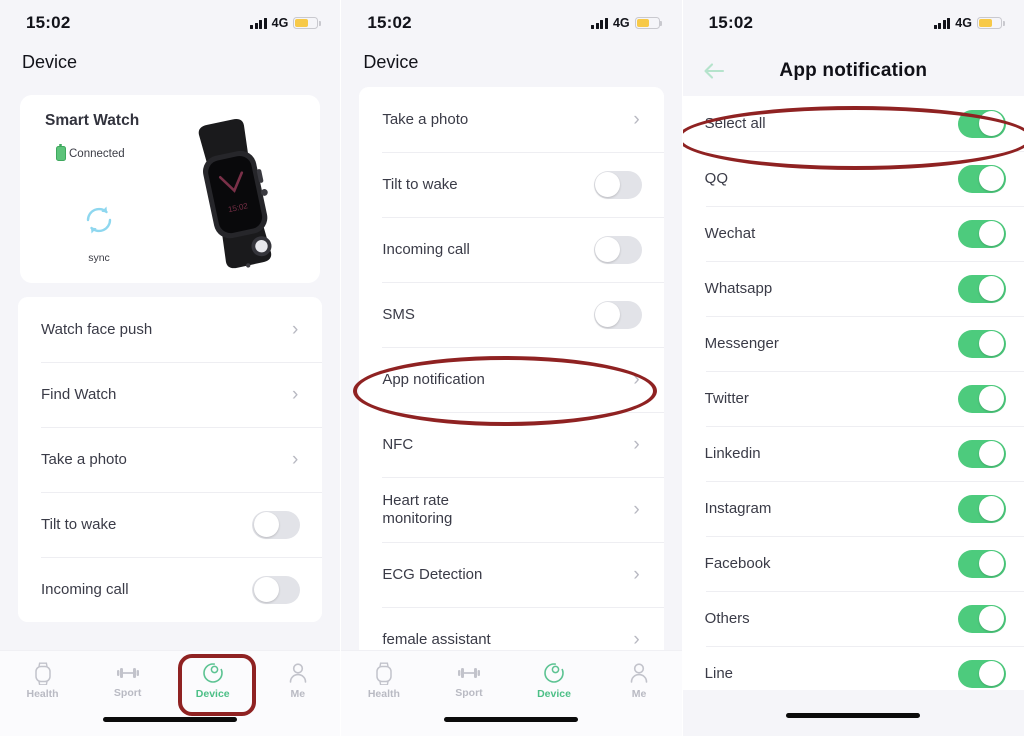 This screenshot has height=736, width=1024. What do you see at coordinates (731, 22) in the screenshot?
I see `status-time: 15:02` at bounding box center [731, 22].